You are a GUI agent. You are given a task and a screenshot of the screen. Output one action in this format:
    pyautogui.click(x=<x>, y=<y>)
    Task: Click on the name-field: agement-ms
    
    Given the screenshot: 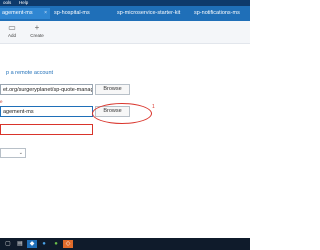 What is the action you would take?
    pyautogui.click(x=46, y=111)
    